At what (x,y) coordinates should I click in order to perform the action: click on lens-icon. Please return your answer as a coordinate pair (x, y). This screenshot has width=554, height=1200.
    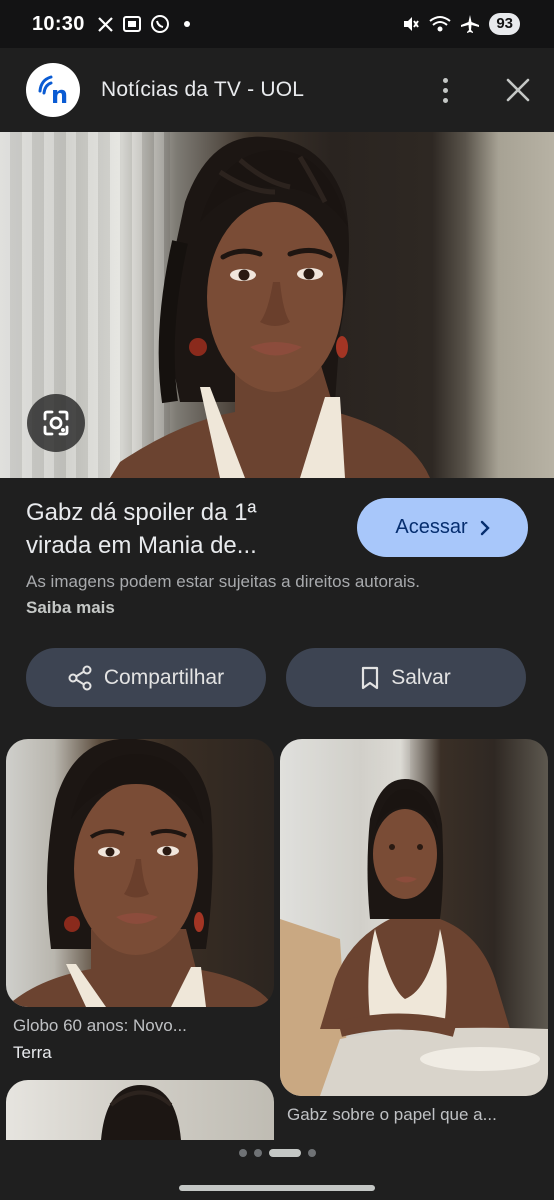
    Looking at the image, I should click on (56, 423).